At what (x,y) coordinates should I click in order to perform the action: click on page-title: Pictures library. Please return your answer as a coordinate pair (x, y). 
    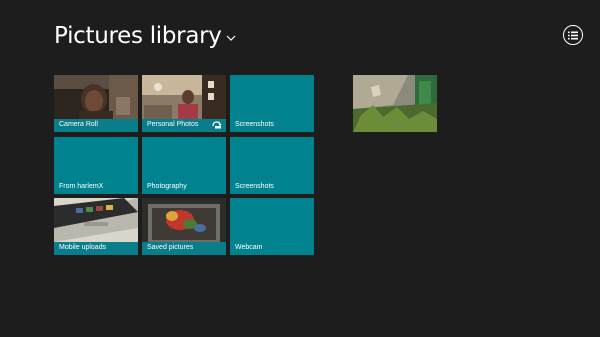
    Looking at the image, I should click on (138, 36).